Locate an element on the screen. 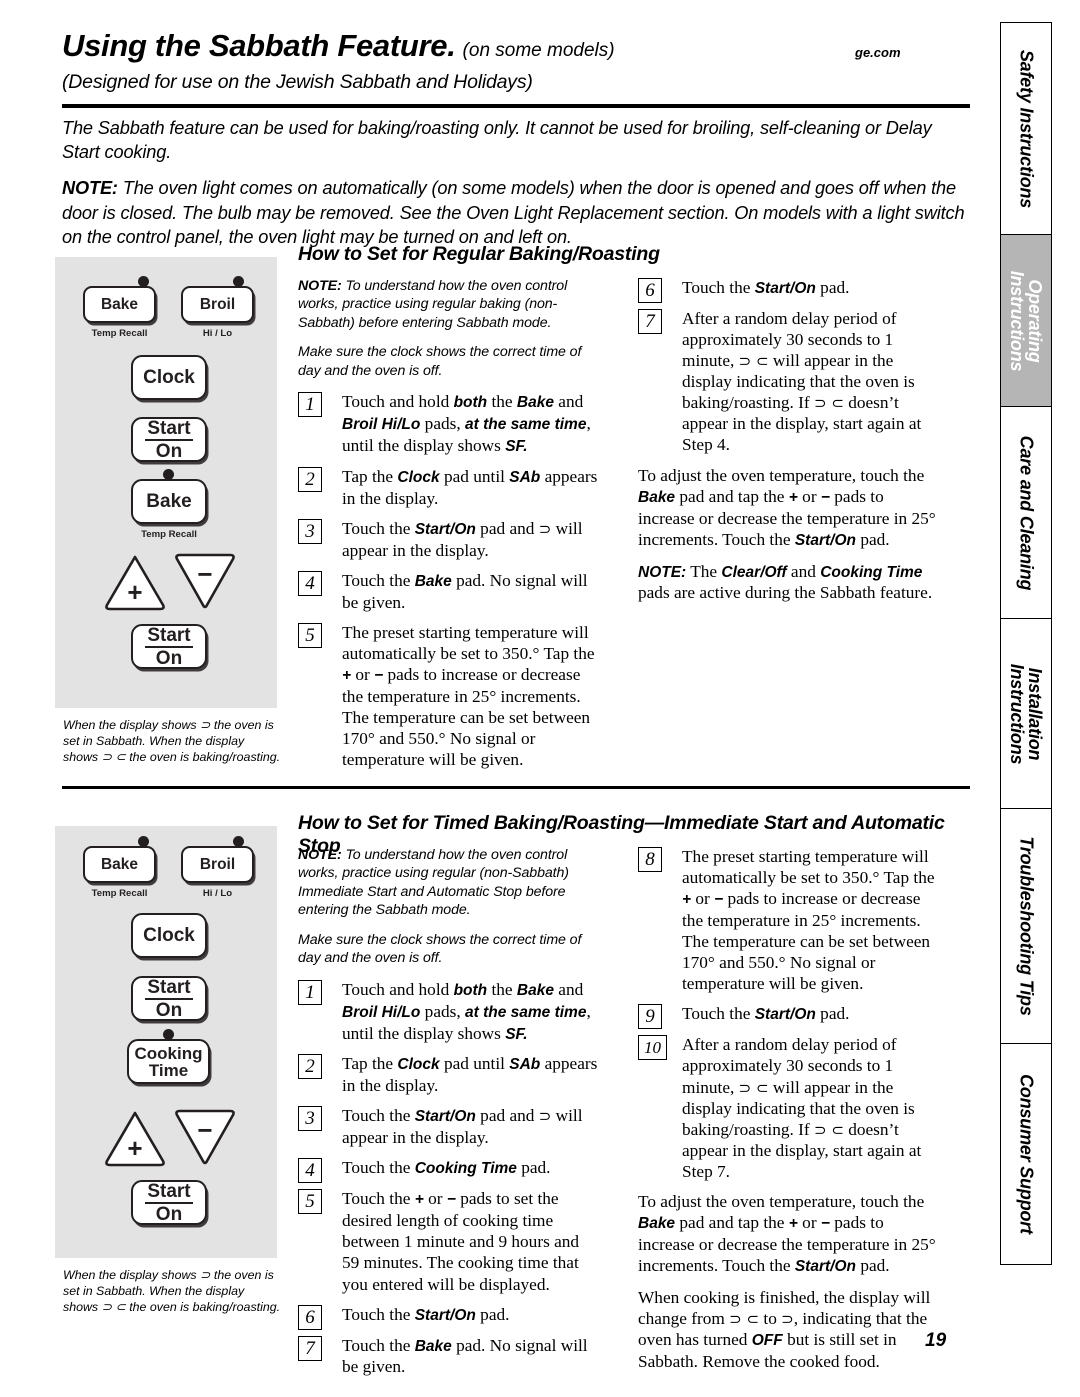 The width and height of the screenshot is (1080, 1397). step-item: 9 Touch the Start/On pad. is located at coordinates (788, 1016).